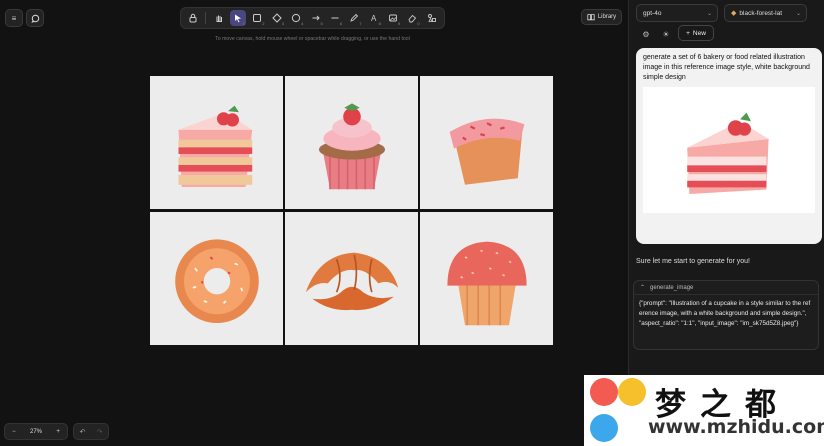 The image size is (824, 446). I want to click on ellipse-shortcut: 4, so click(302, 23).